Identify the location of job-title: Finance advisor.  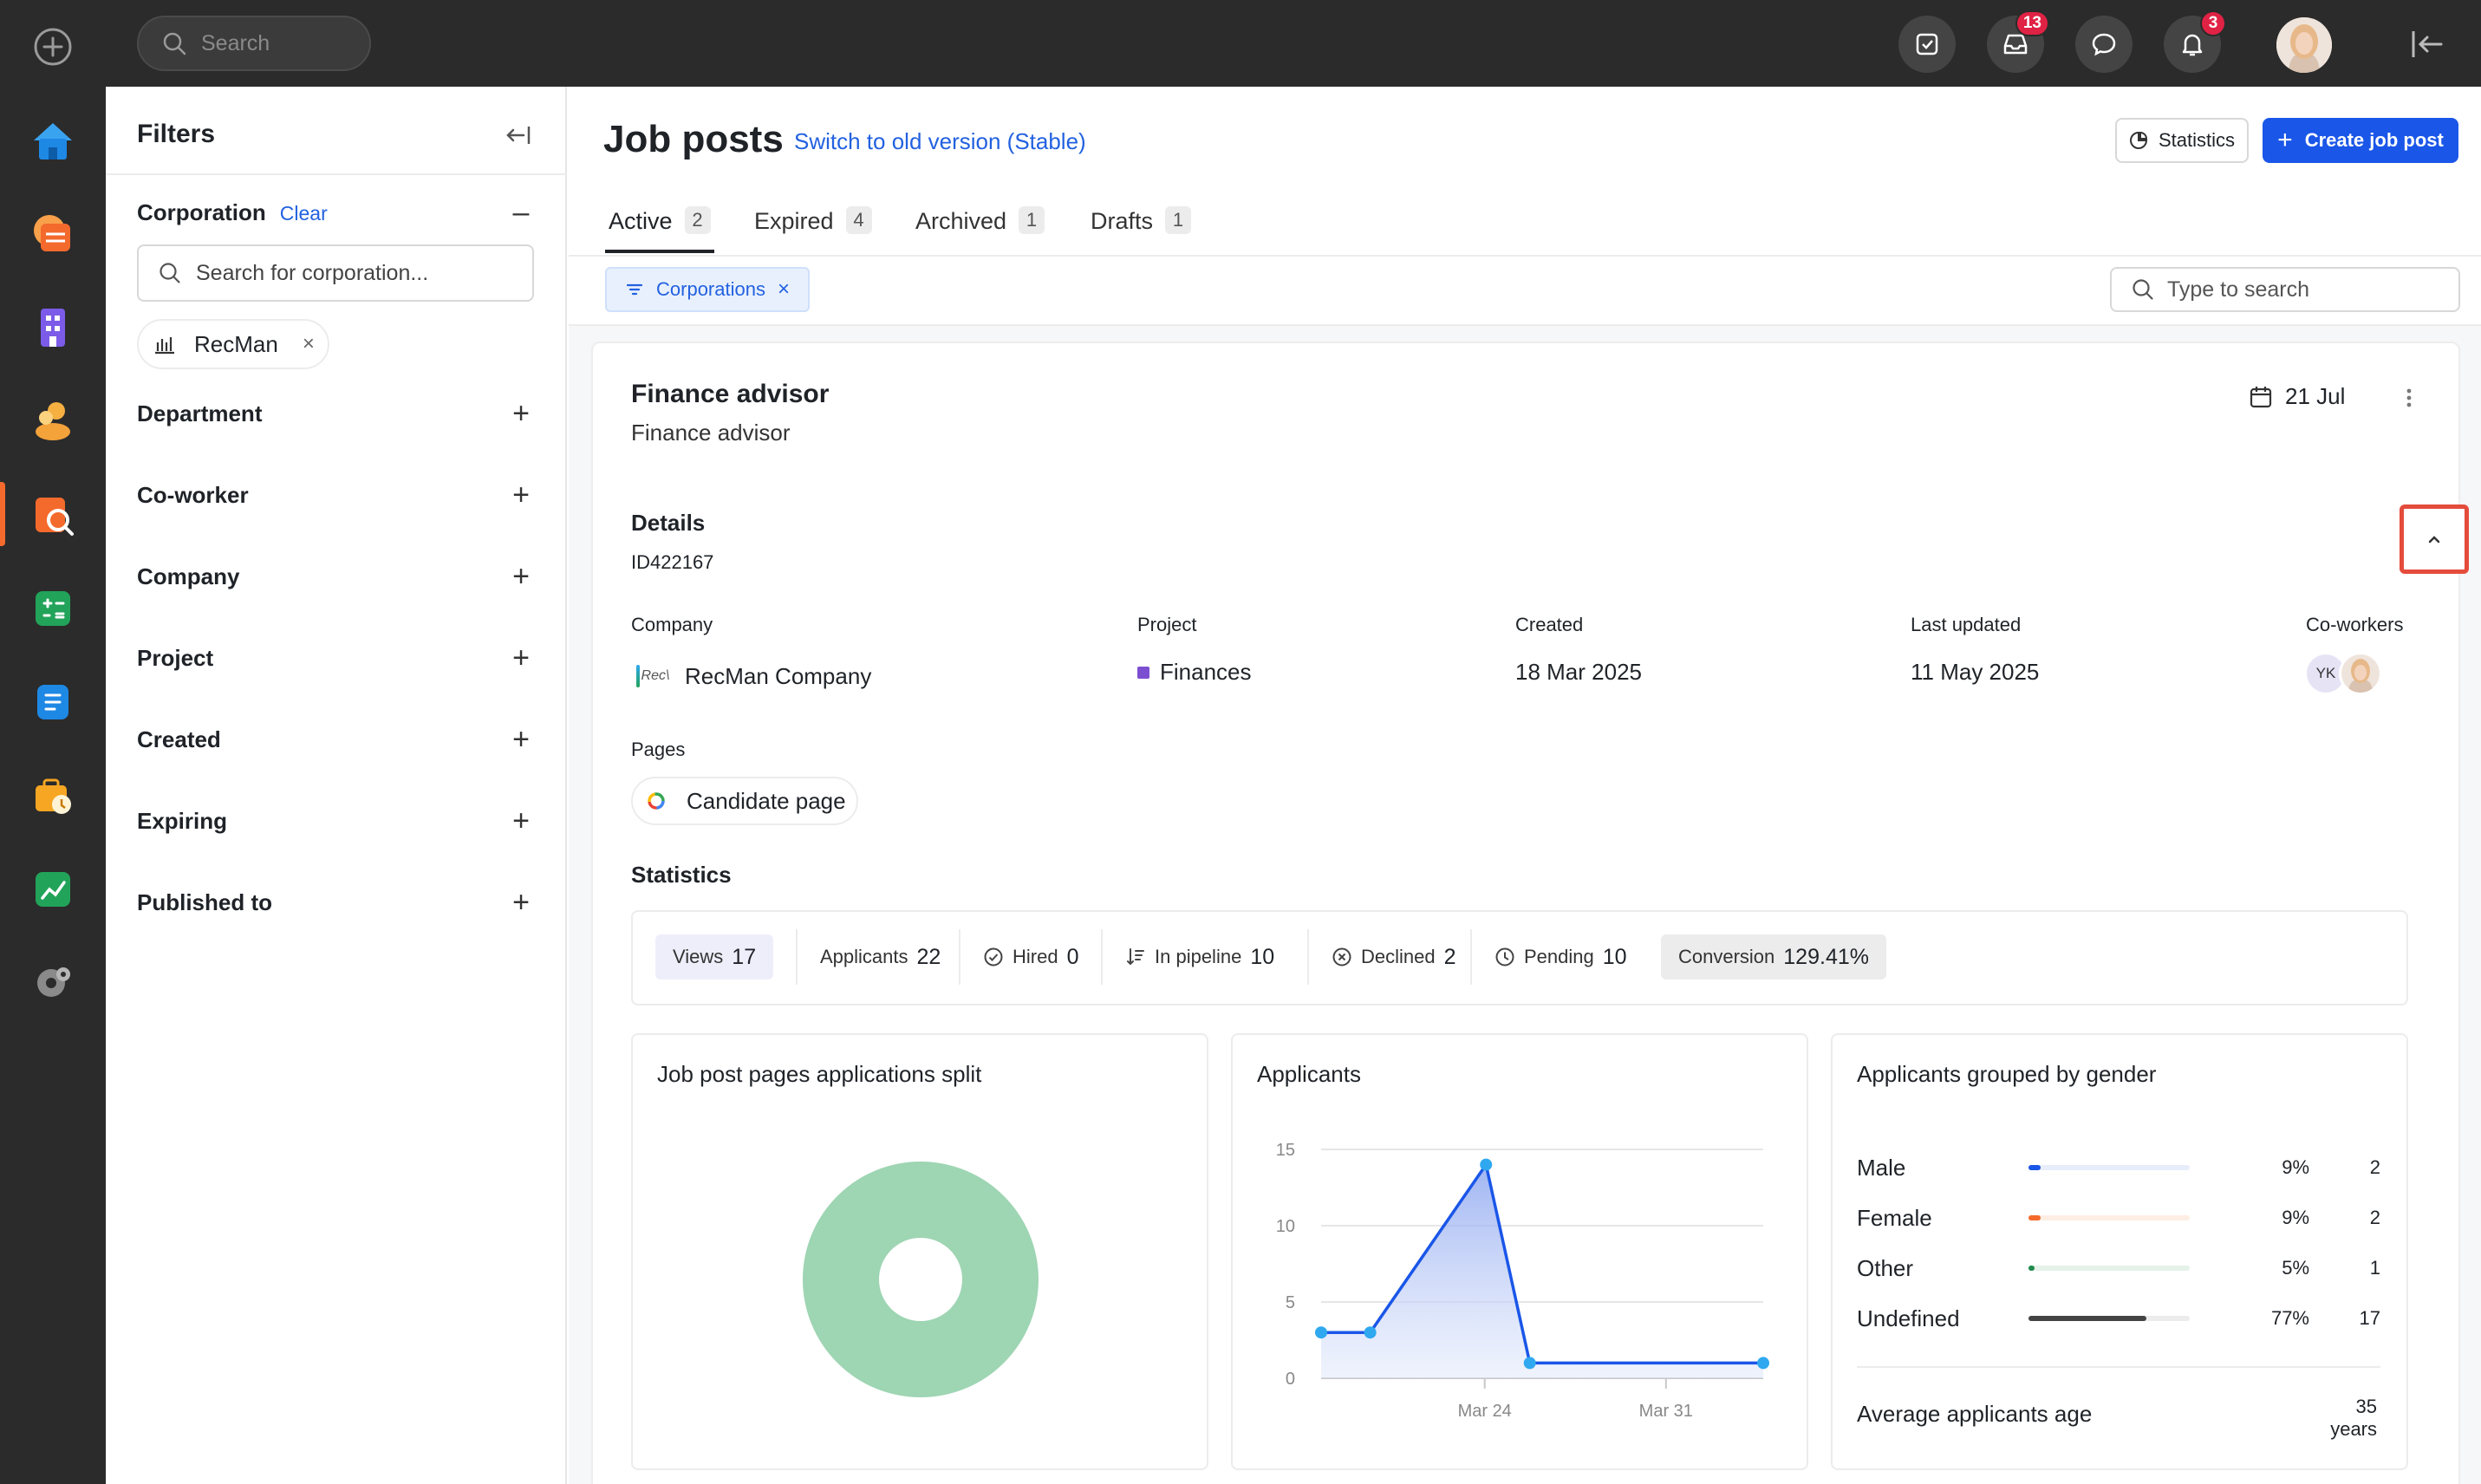
(730, 394).